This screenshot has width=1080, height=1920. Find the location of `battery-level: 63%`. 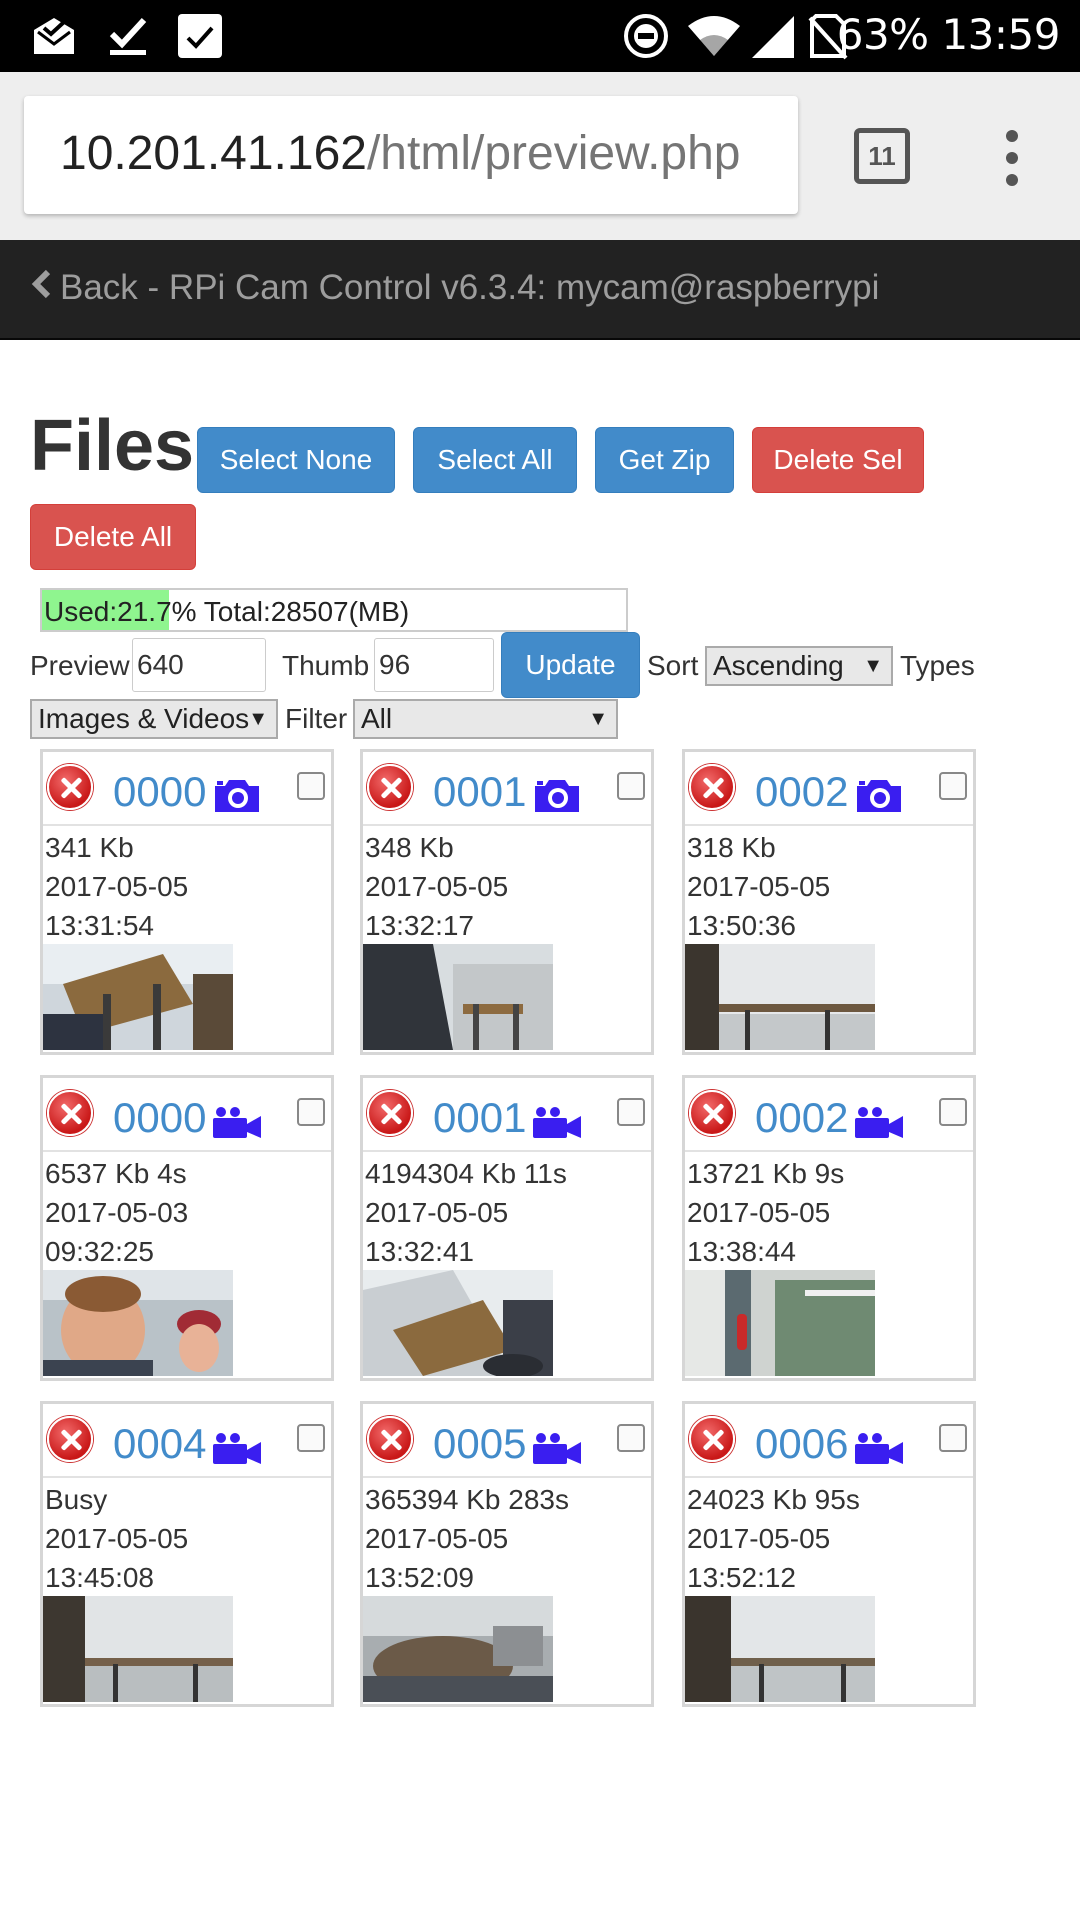

battery-level: 63% is located at coordinates (882, 34).